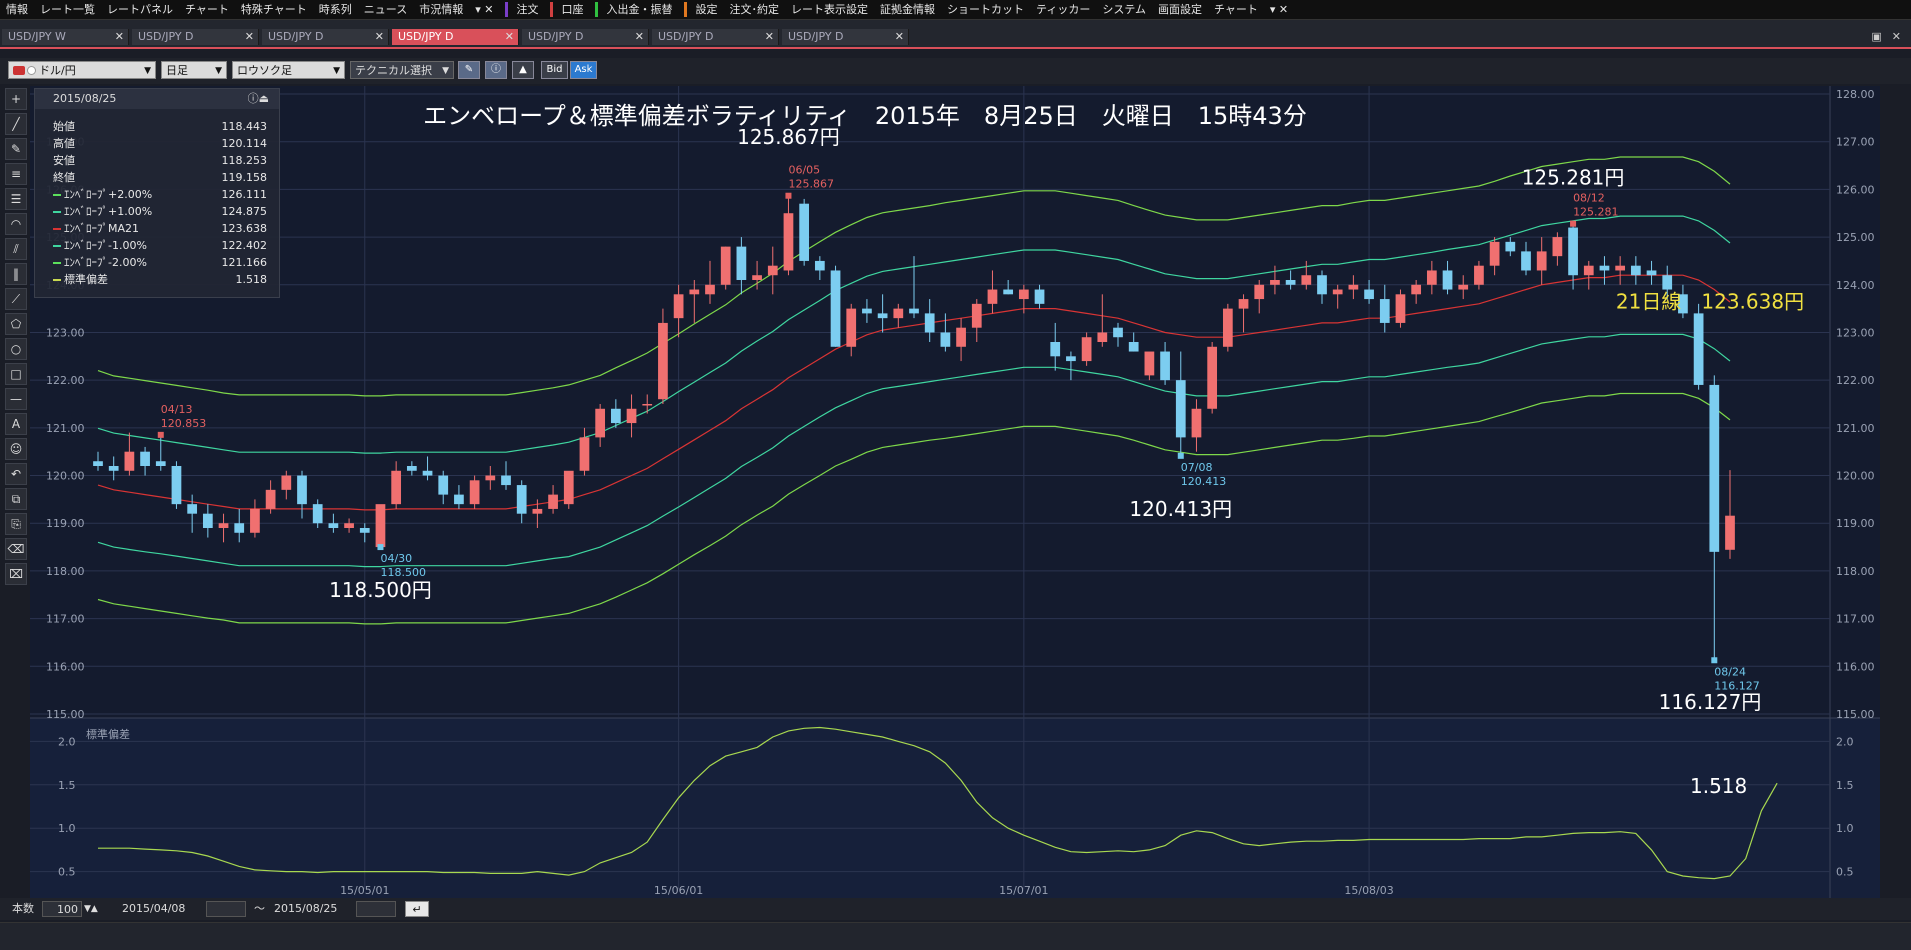 This screenshot has height=950, width=1911. Describe the element at coordinates (226, 909) in the screenshot. I see `from-time-input` at that location.